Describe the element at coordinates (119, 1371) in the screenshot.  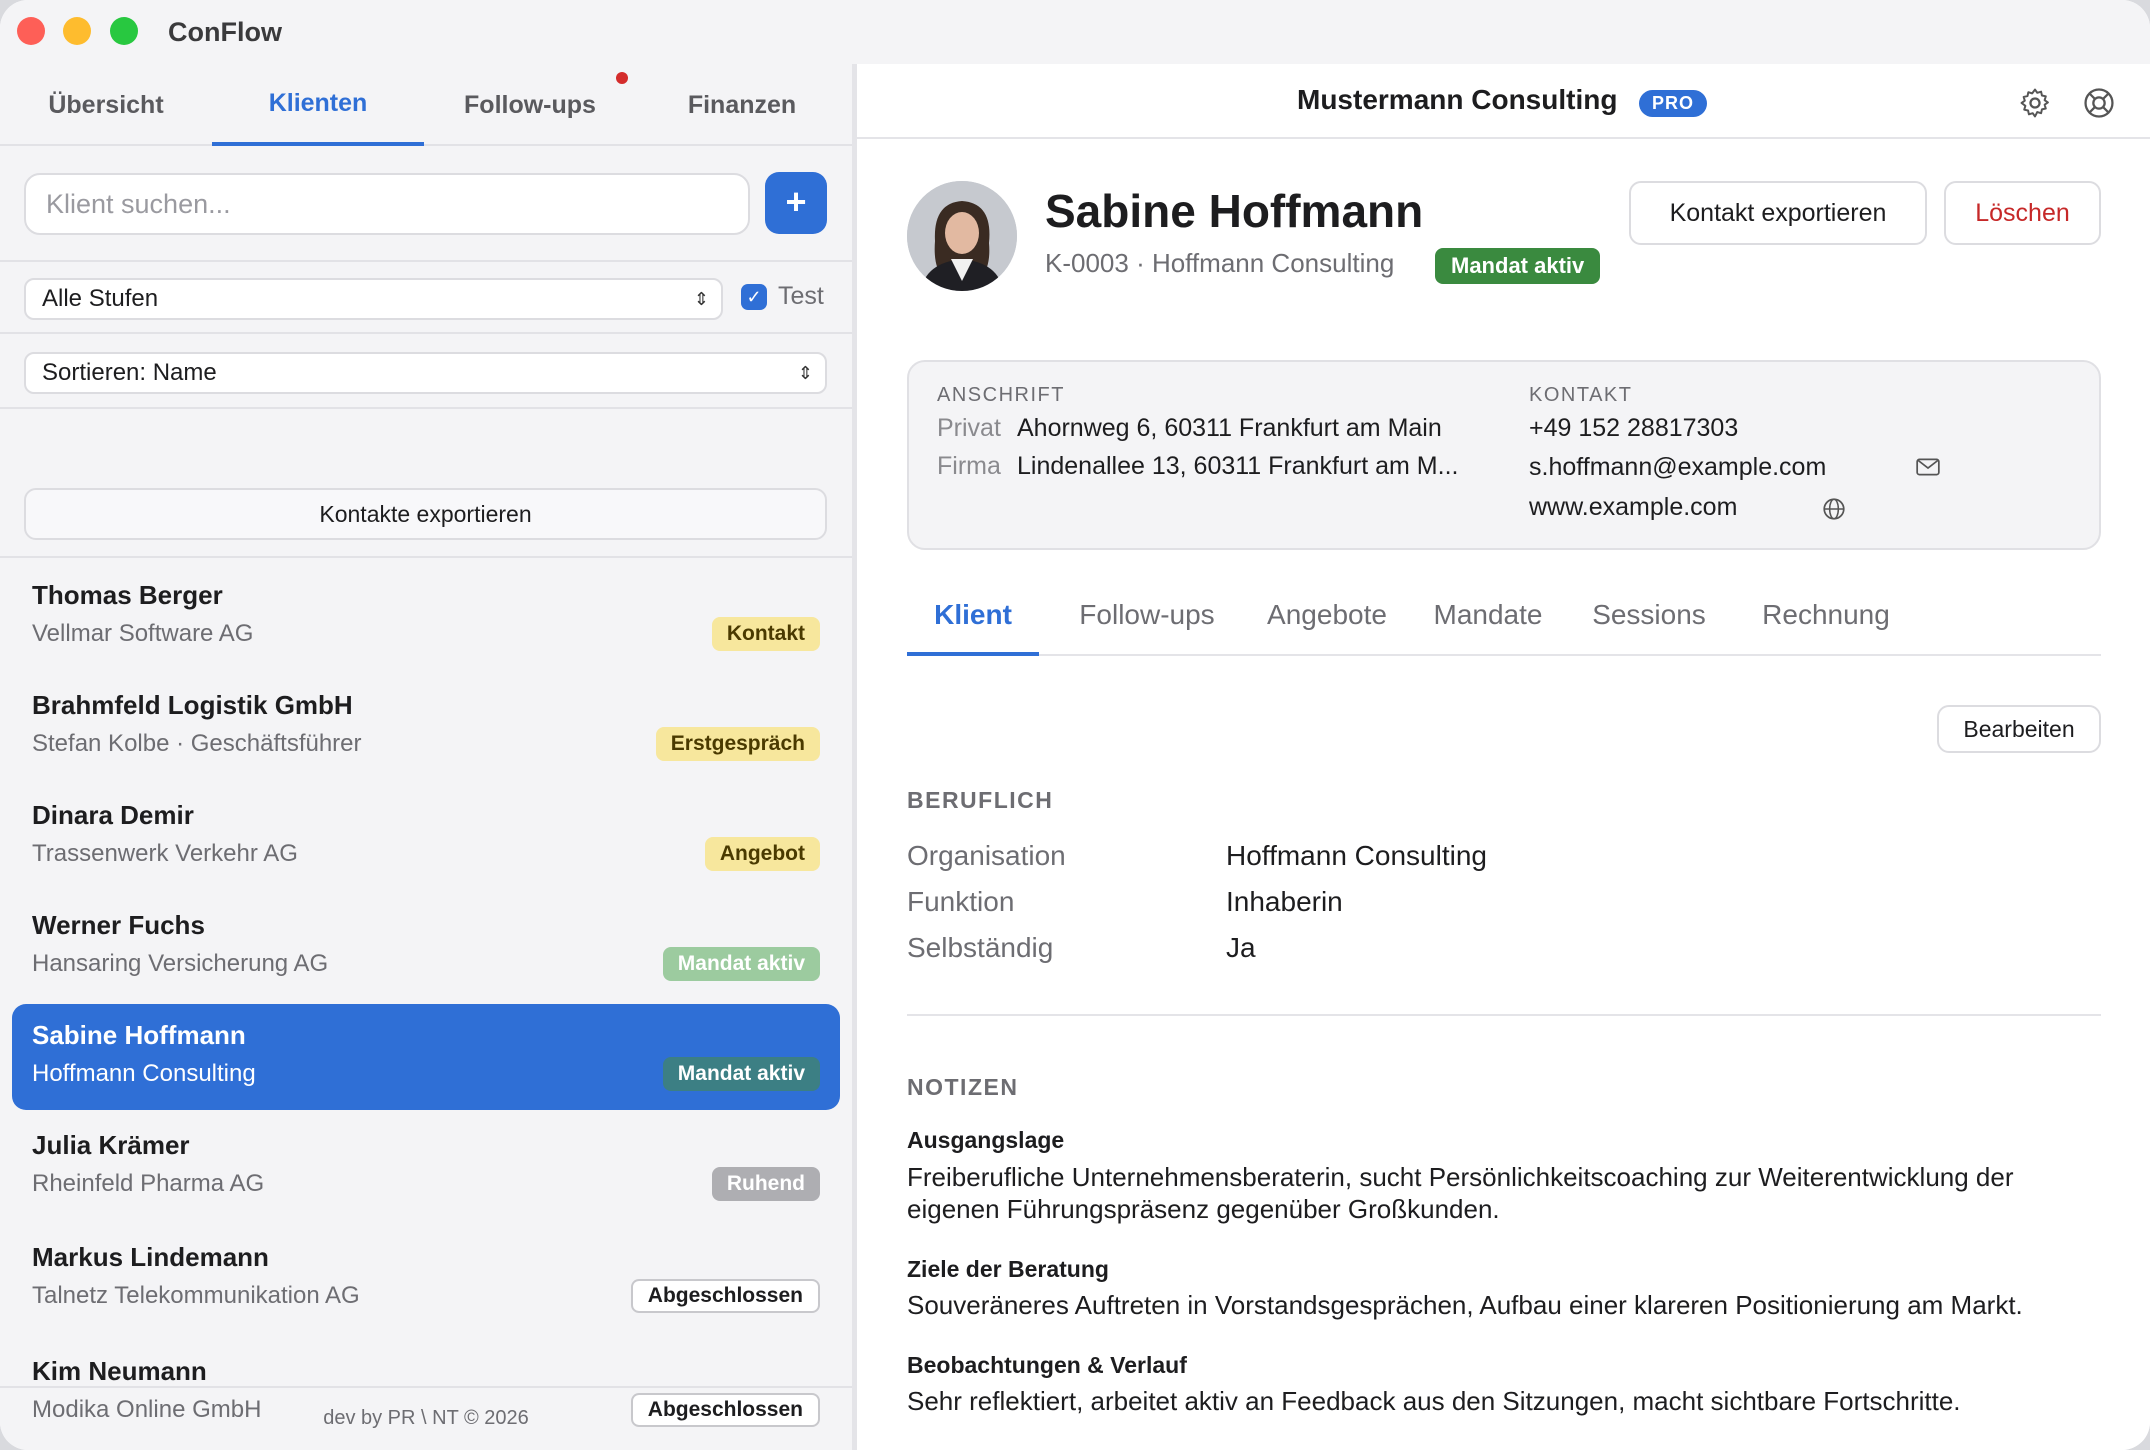
I see `client-name: Kim Neumann` at that location.